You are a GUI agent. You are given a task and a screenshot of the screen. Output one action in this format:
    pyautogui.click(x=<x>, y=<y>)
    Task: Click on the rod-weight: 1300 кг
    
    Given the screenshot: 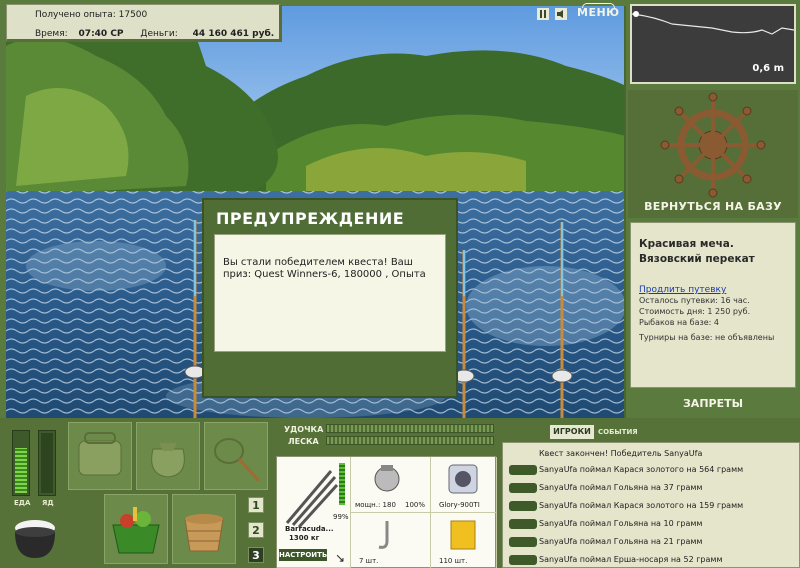 What is the action you would take?
    pyautogui.click(x=304, y=538)
    